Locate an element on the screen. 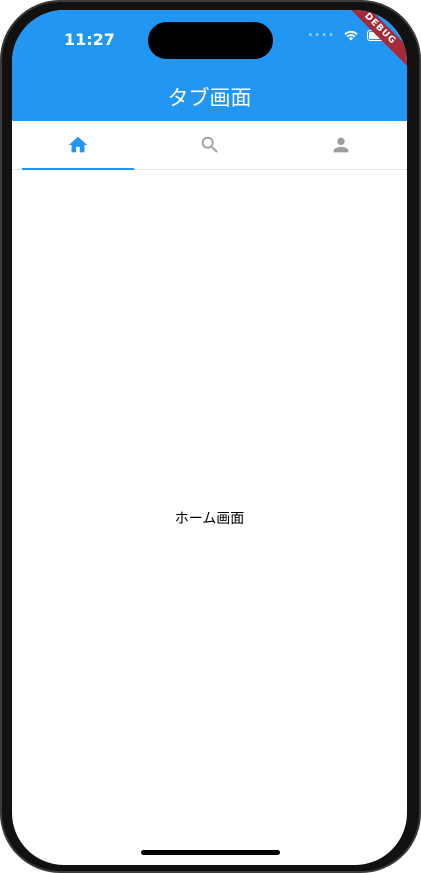 This screenshot has width=421, height=873. wifi-icon is located at coordinates (351, 35).